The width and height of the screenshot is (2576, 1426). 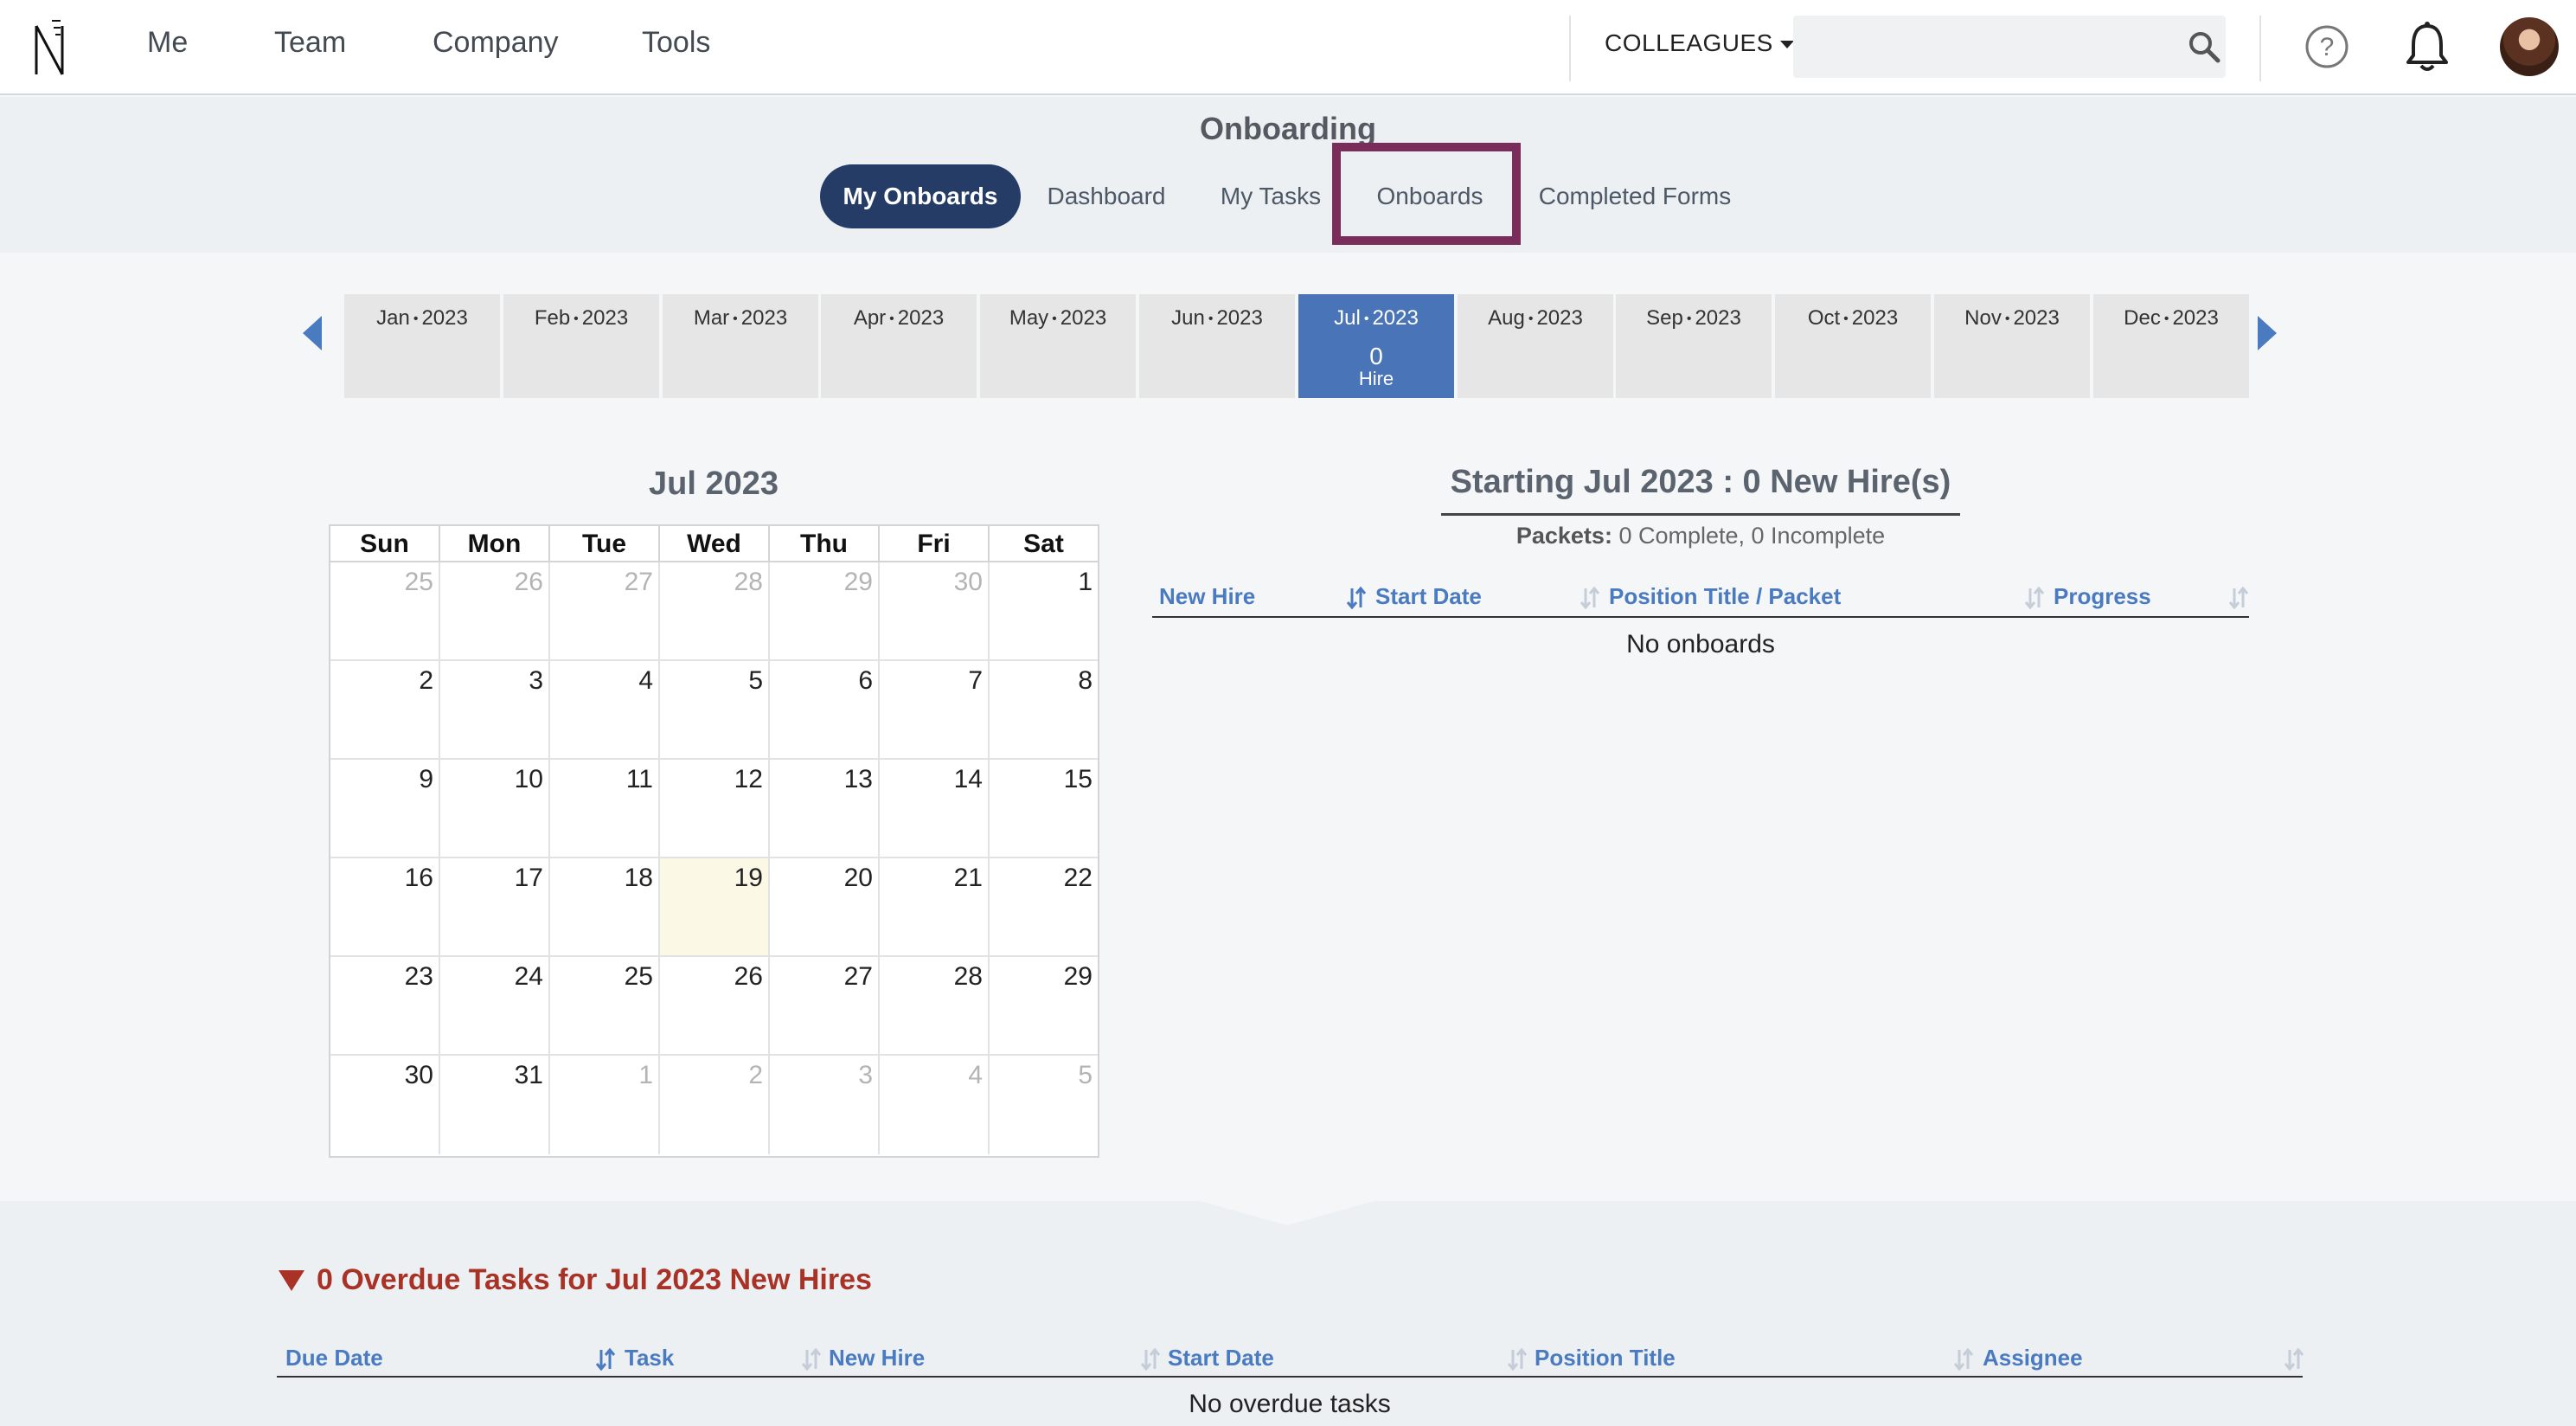 What do you see at coordinates (1270, 196) in the screenshot?
I see `tab-my-tasks: My Tasks` at bounding box center [1270, 196].